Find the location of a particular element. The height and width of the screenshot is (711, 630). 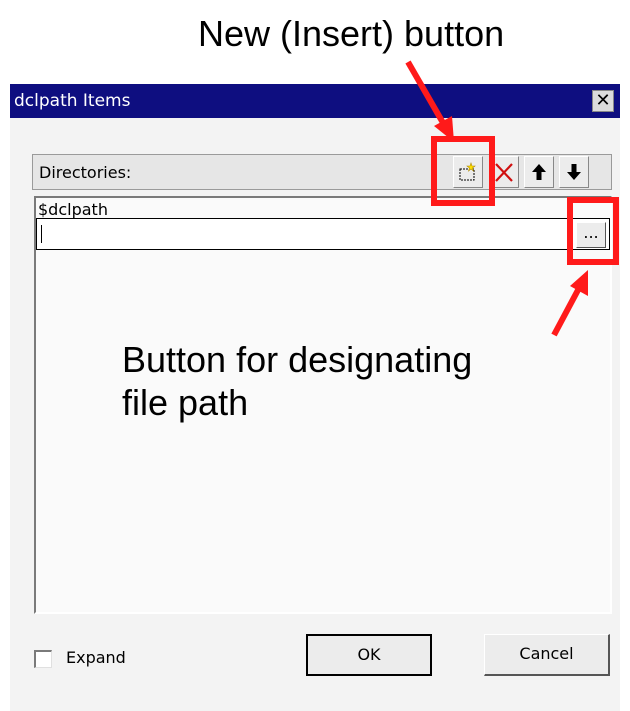

arrow-down-icon is located at coordinates (574, 172).